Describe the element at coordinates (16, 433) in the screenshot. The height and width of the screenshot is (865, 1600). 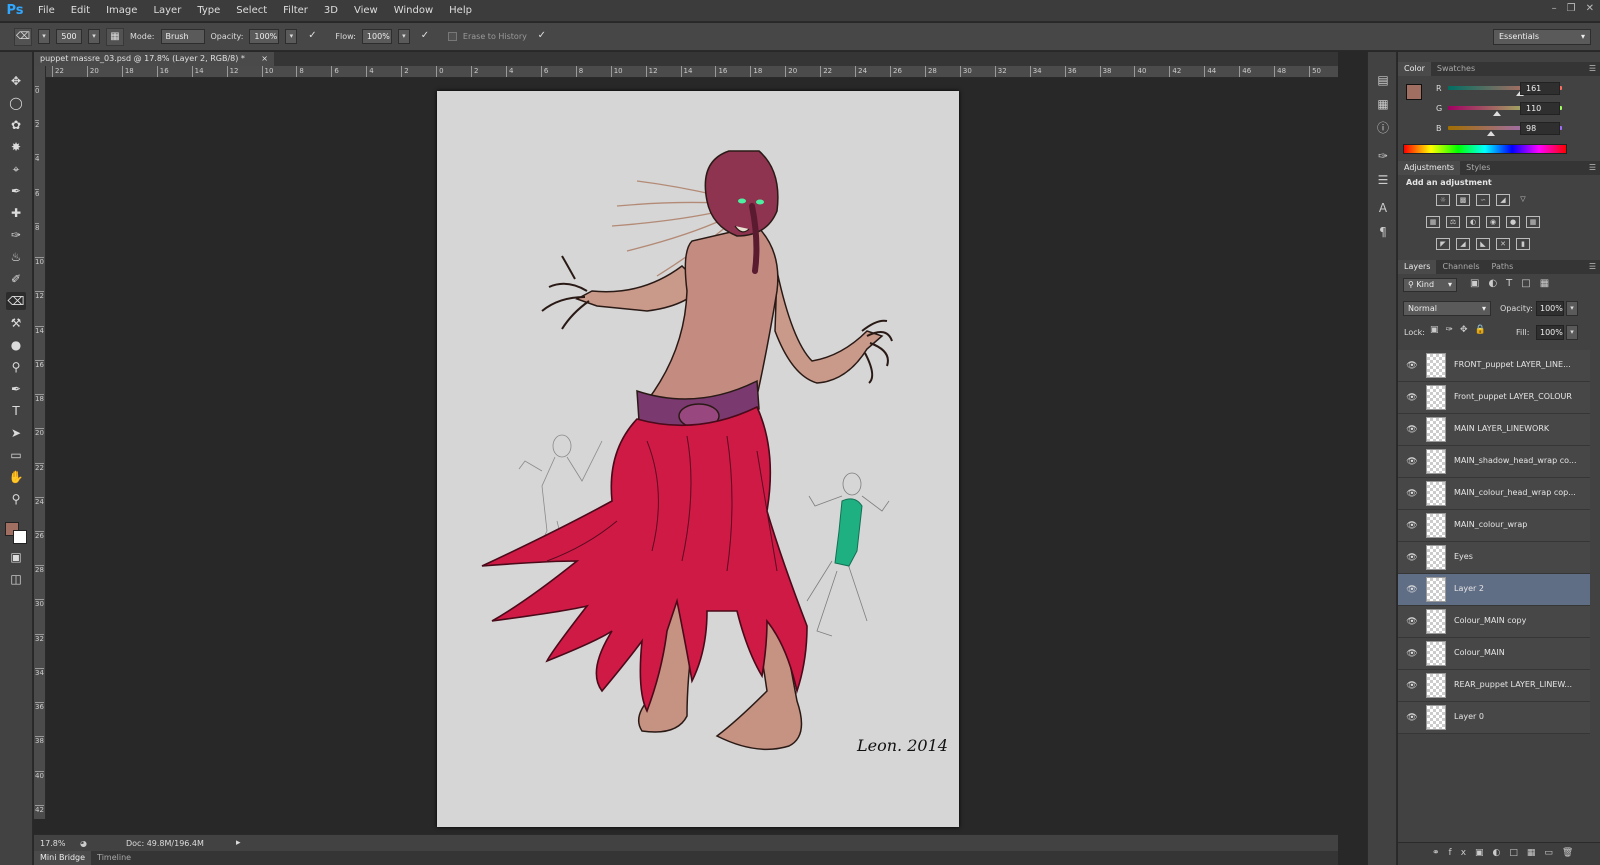
I see `path-select-tool-icon: ➤` at that location.